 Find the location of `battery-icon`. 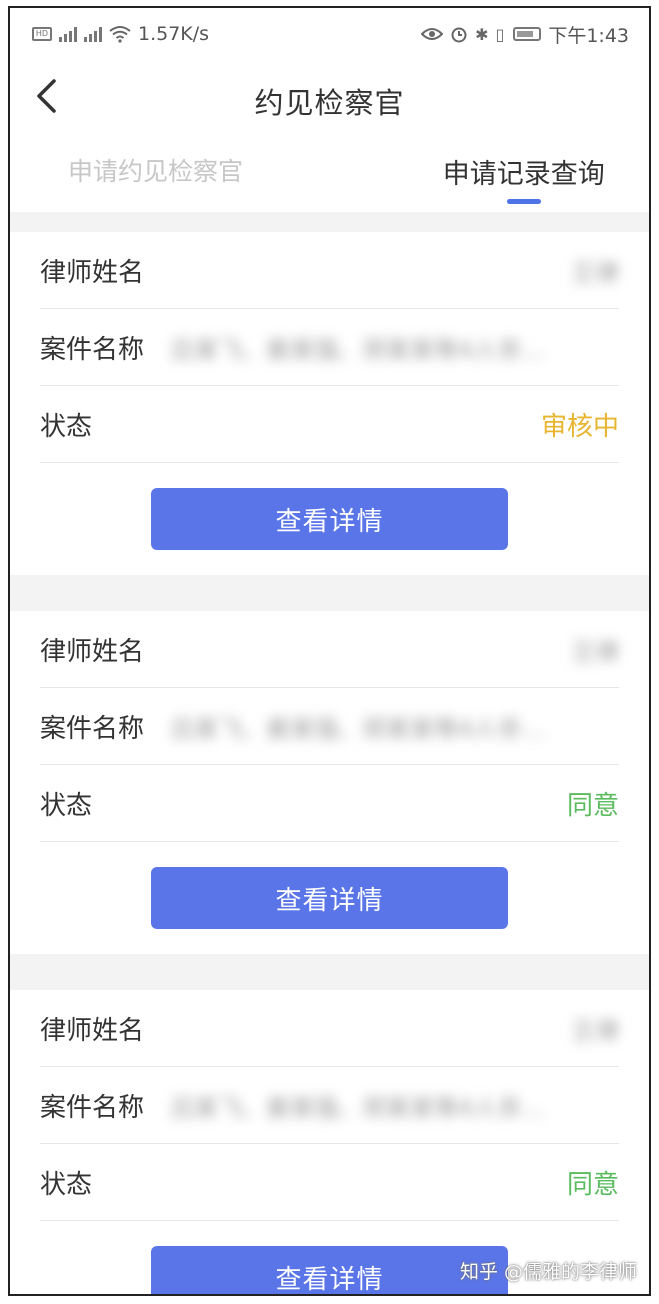

battery-icon is located at coordinates (527, 34).